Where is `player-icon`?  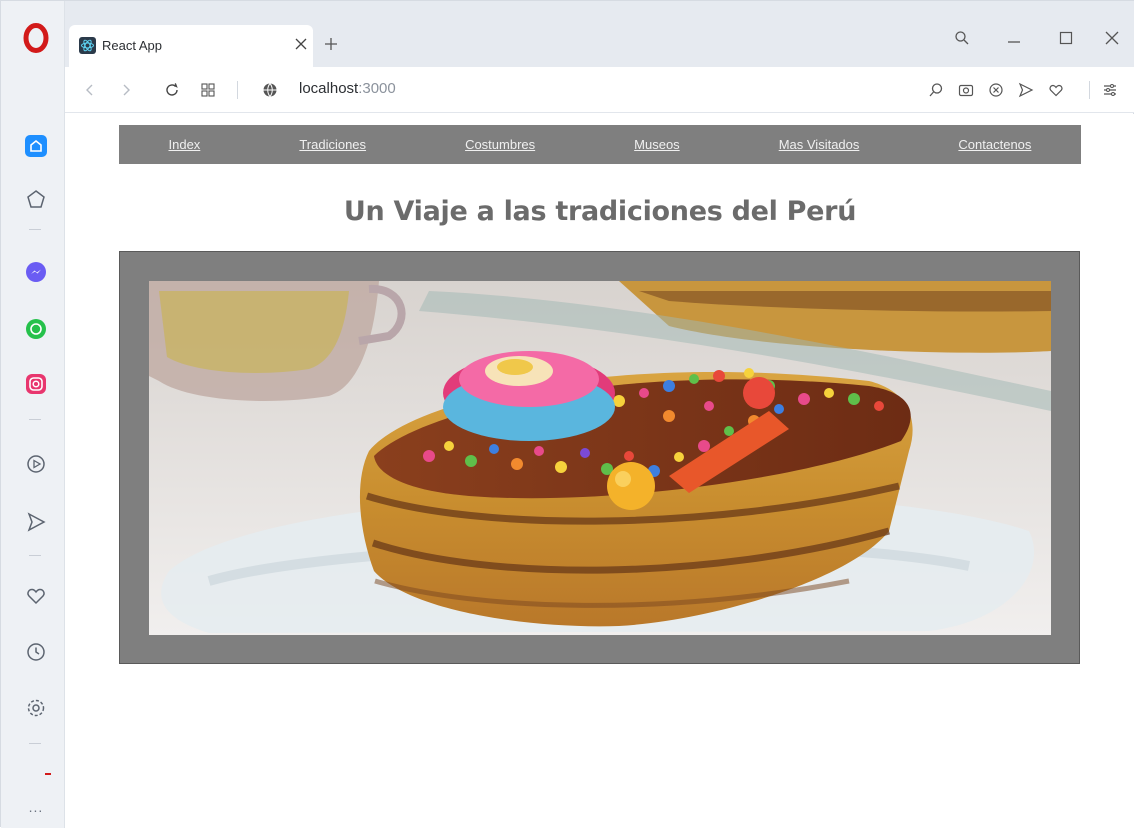
player-icon is located at coordinates (36, 464).